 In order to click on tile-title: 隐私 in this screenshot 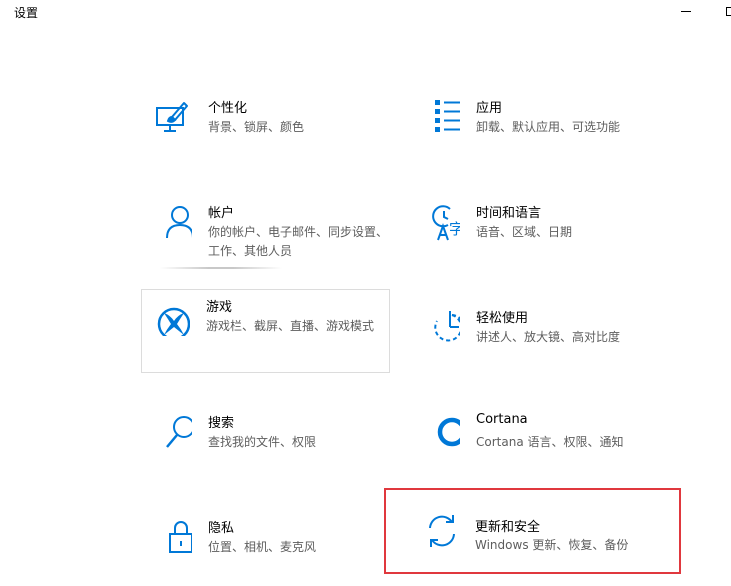, I will do `click(221, 528)`.